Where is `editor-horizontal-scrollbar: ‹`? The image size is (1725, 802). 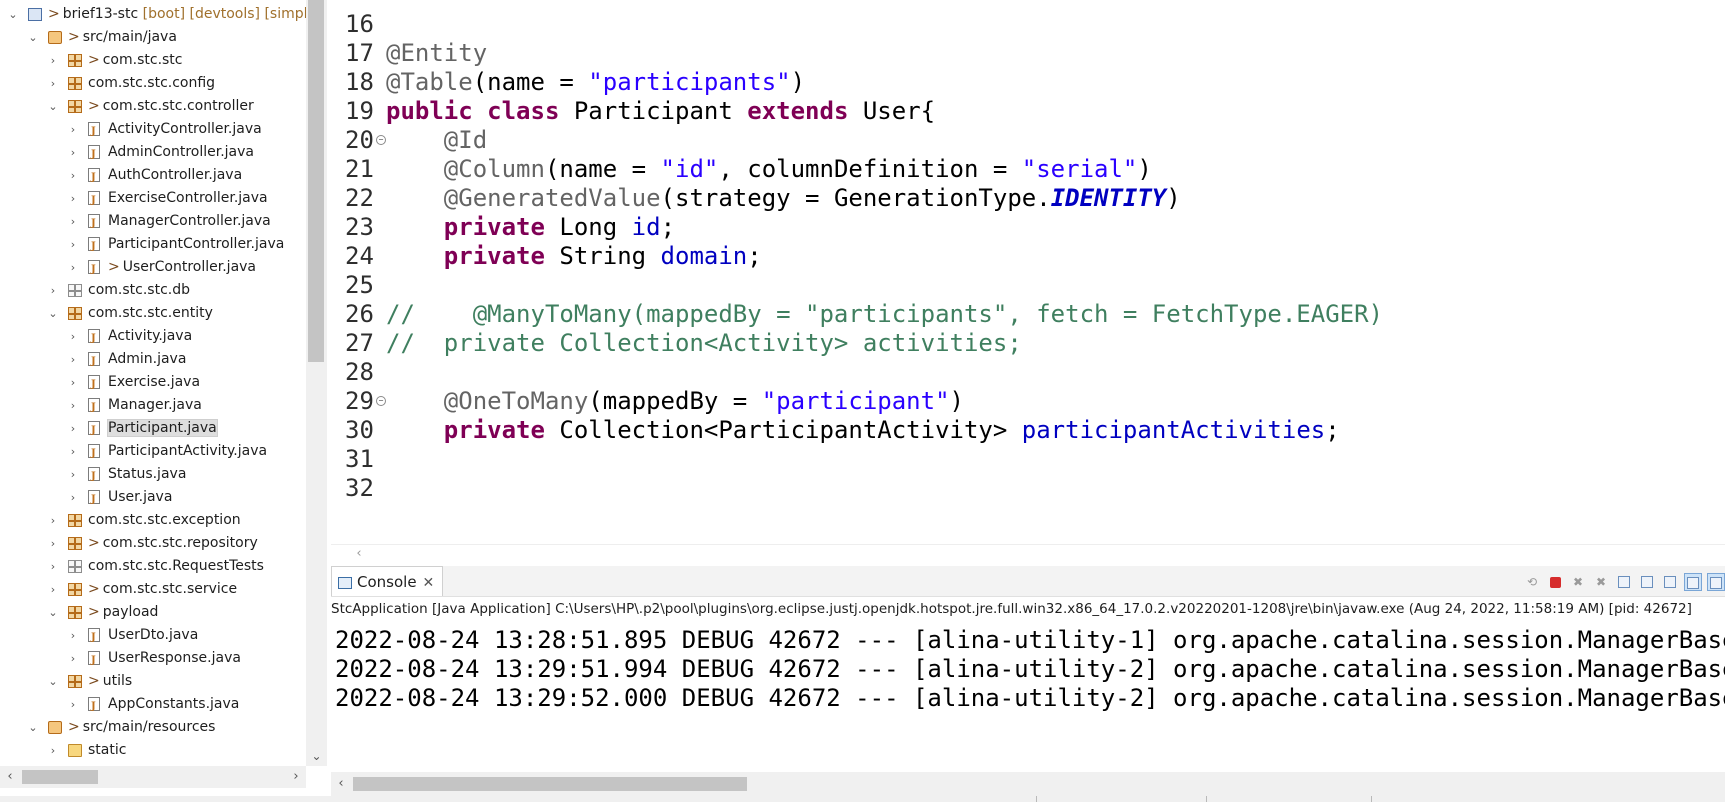 editor-horizontal-scrollbar: ‹ is located at coordinates (1028, 553).